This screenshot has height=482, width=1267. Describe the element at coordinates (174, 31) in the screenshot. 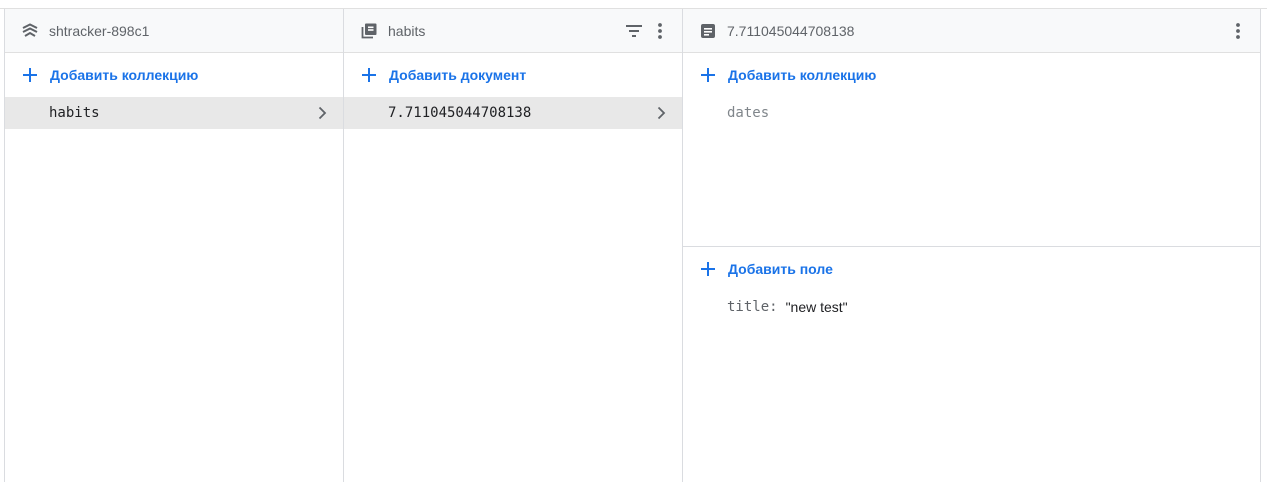

I see `root-panel-header: shtracker-898c1` at that location.